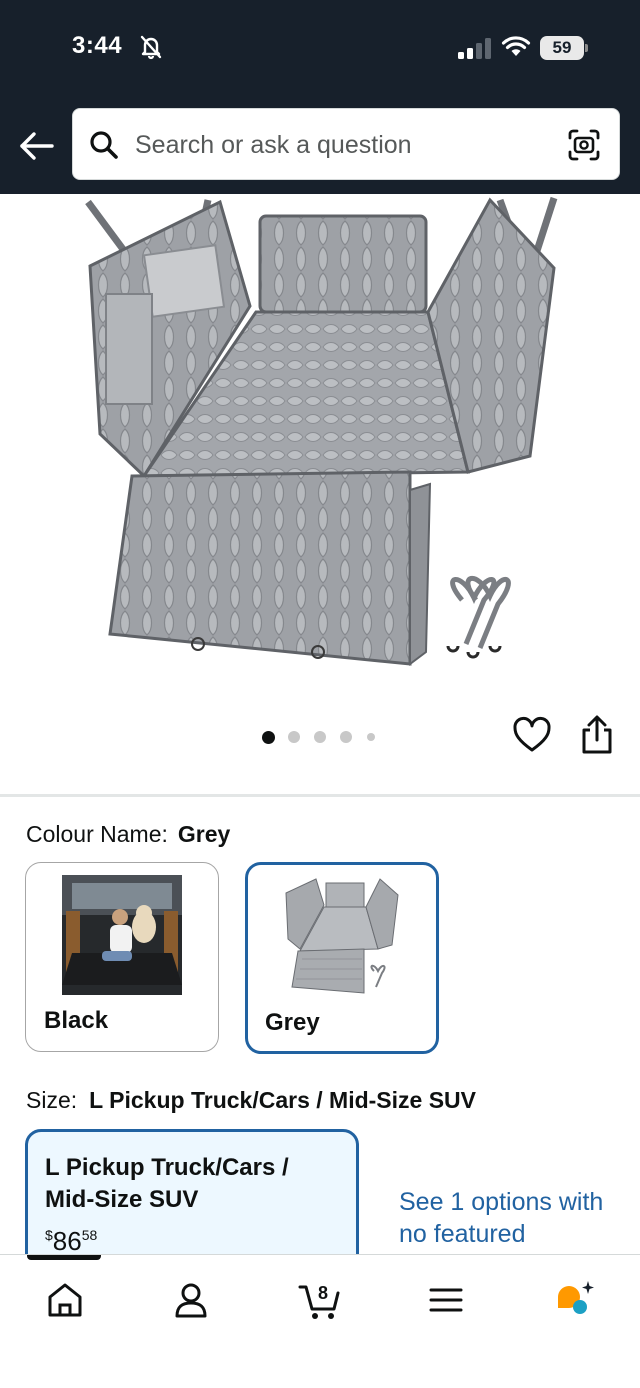 The height and width of the screenshot is (1388, 640). I want to click on see-options-link: See 1 options with no featured, so click(509, 1218).